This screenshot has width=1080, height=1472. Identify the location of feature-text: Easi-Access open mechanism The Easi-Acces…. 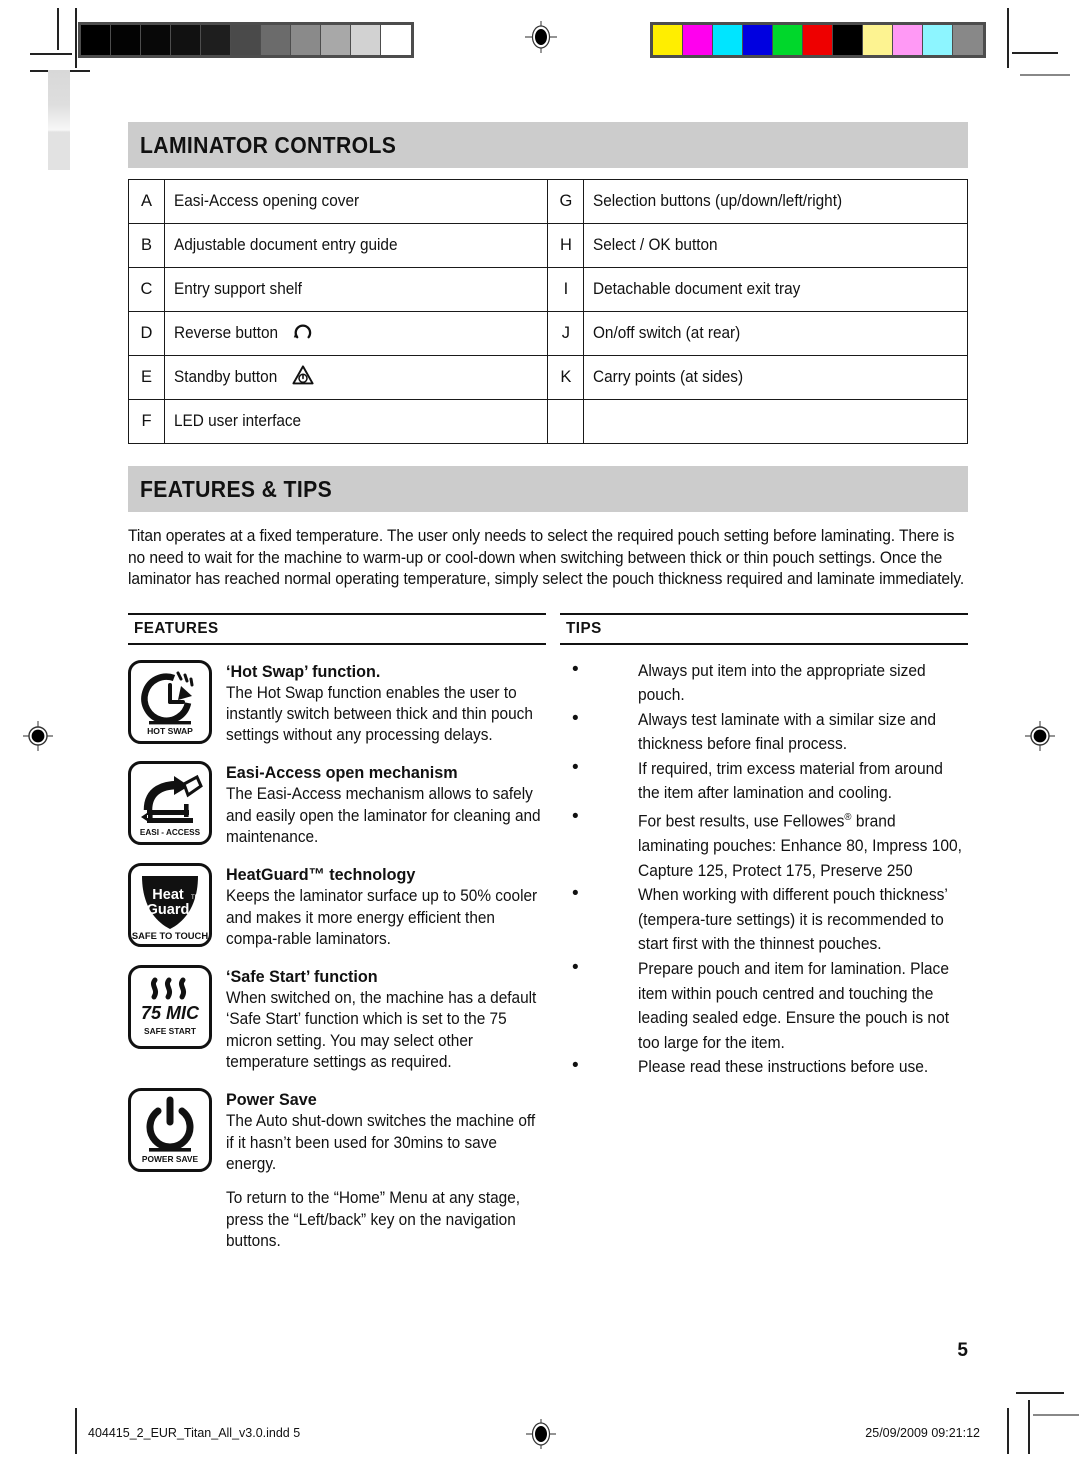
(386, 804).